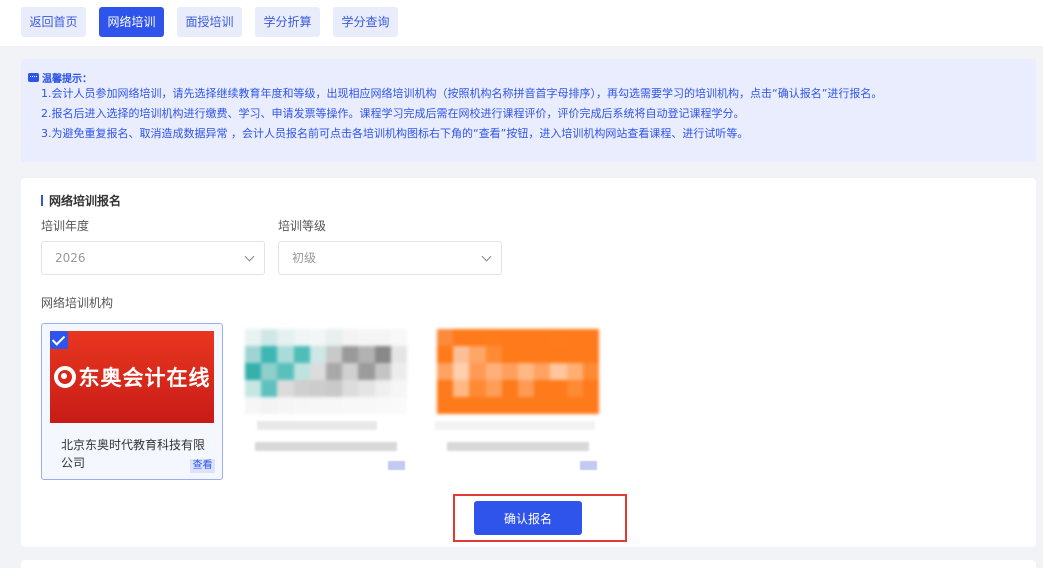 The image size is (1043, 568). Describe the element at coordinates (133, 454) in the screenshot. I see `institution-name: 北京东奥时代教育科技有限公司` at that location.